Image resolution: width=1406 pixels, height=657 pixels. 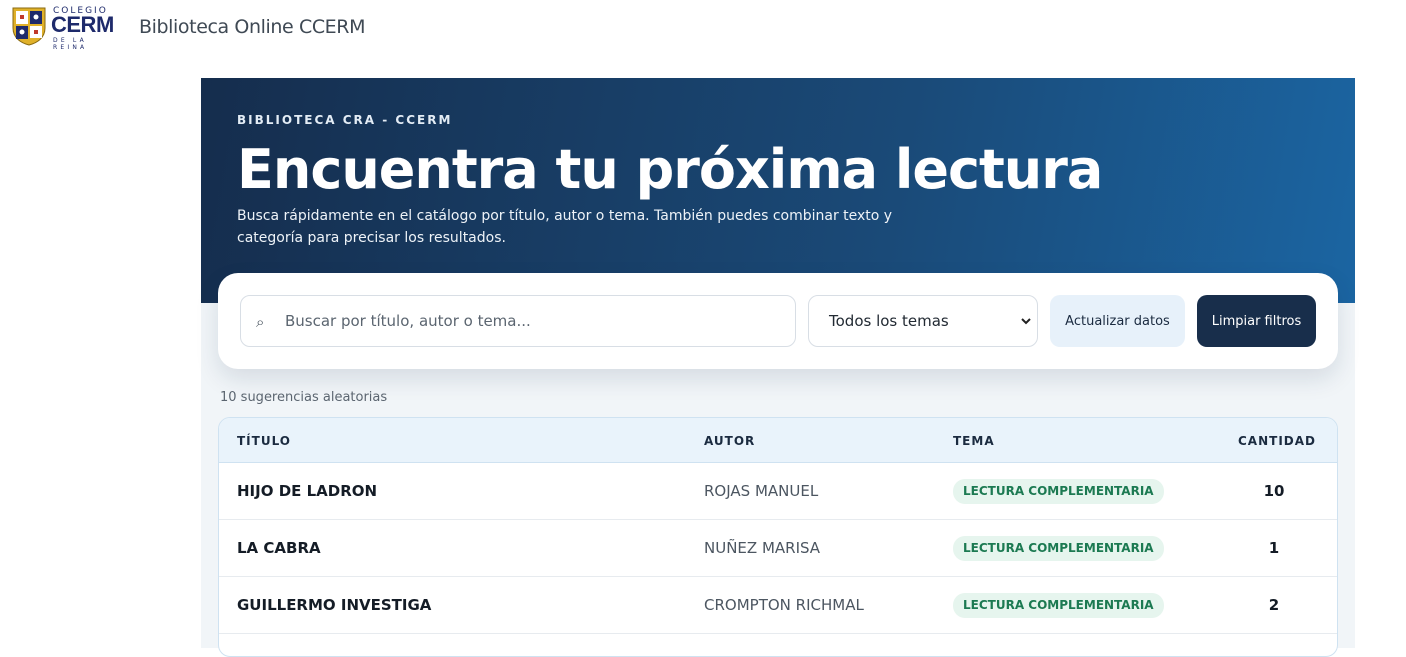 I want to click on search-icon: ⌕, so click(x=260, y=322).